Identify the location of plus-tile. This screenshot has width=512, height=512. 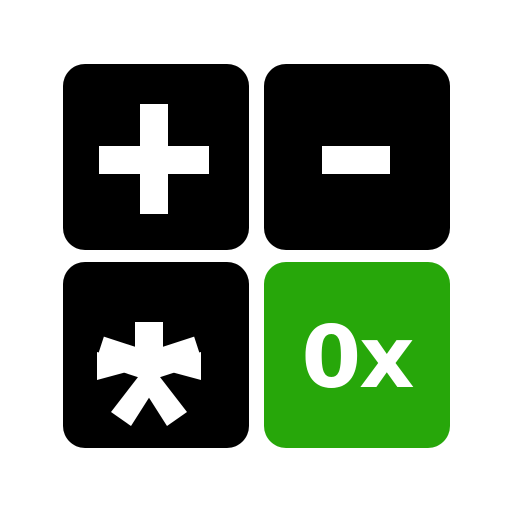
(156, 157).